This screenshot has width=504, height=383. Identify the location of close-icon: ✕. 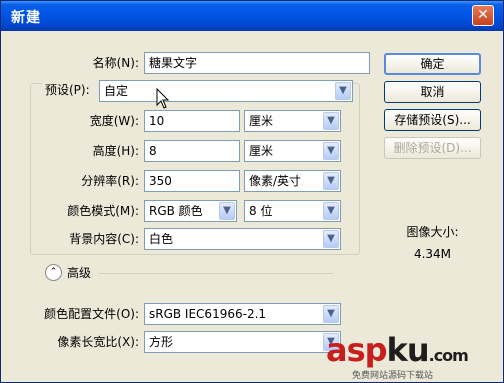
(483, 15).